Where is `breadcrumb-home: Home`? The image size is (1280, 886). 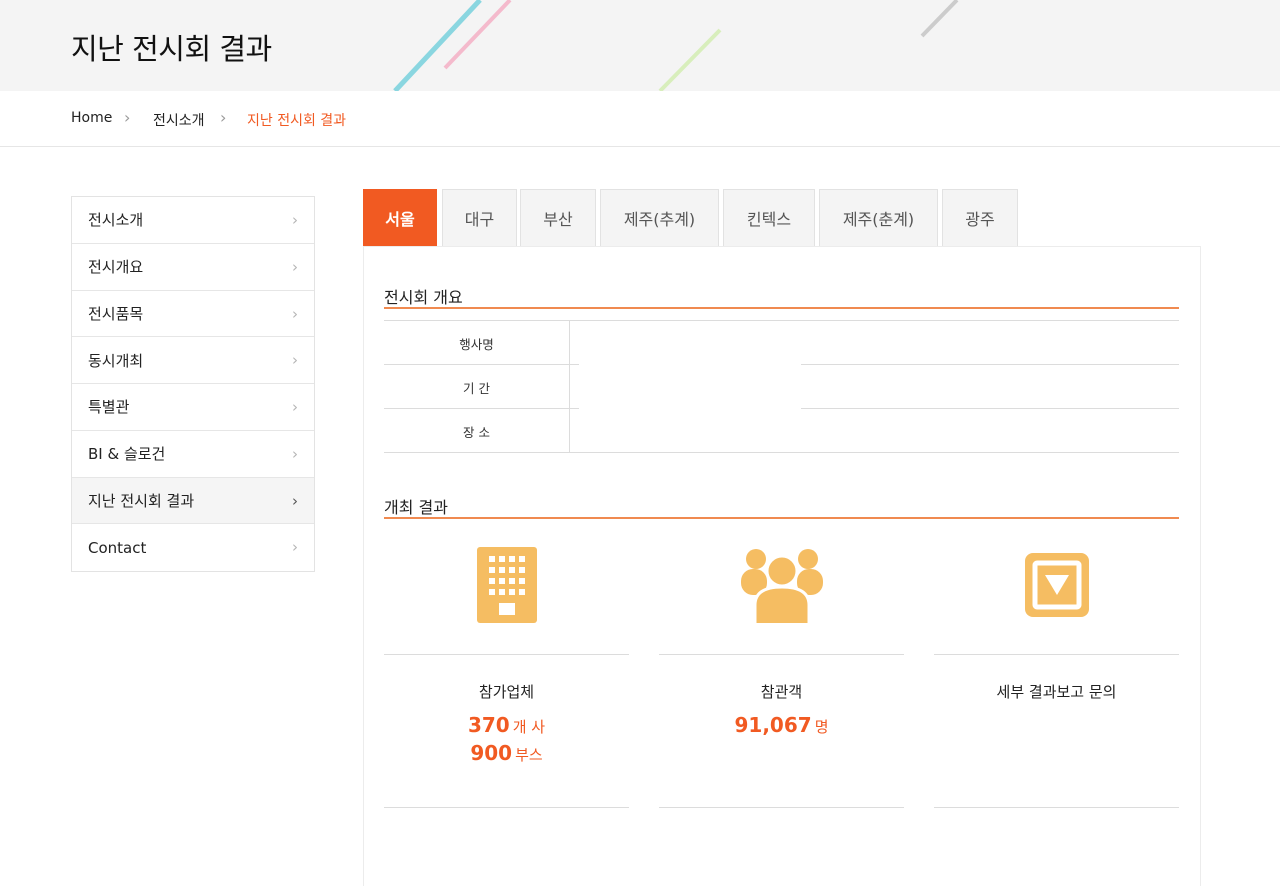 breadcrumb-home: Home is located at coordinates (91, 118).